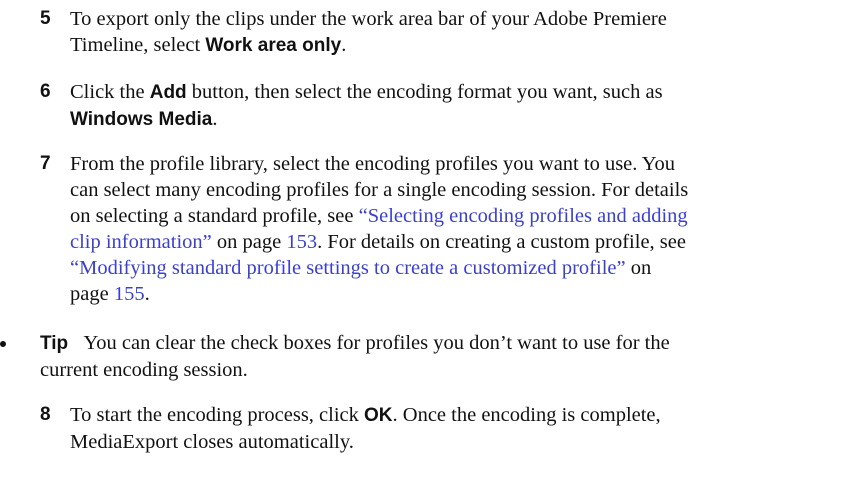  What do you see at coordinates (526, 415) in the screenshot?
I see `text-run: . Once the encoding is complete,` at bounding box center [526, 415].